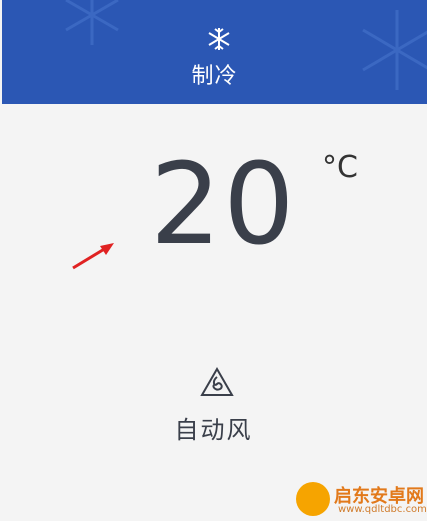 The height and width of the screenshot is (521, 427). Describe the element at coordinates (92, 22) in the screenshot. I see `snowflake-decoration-icon` at that location.